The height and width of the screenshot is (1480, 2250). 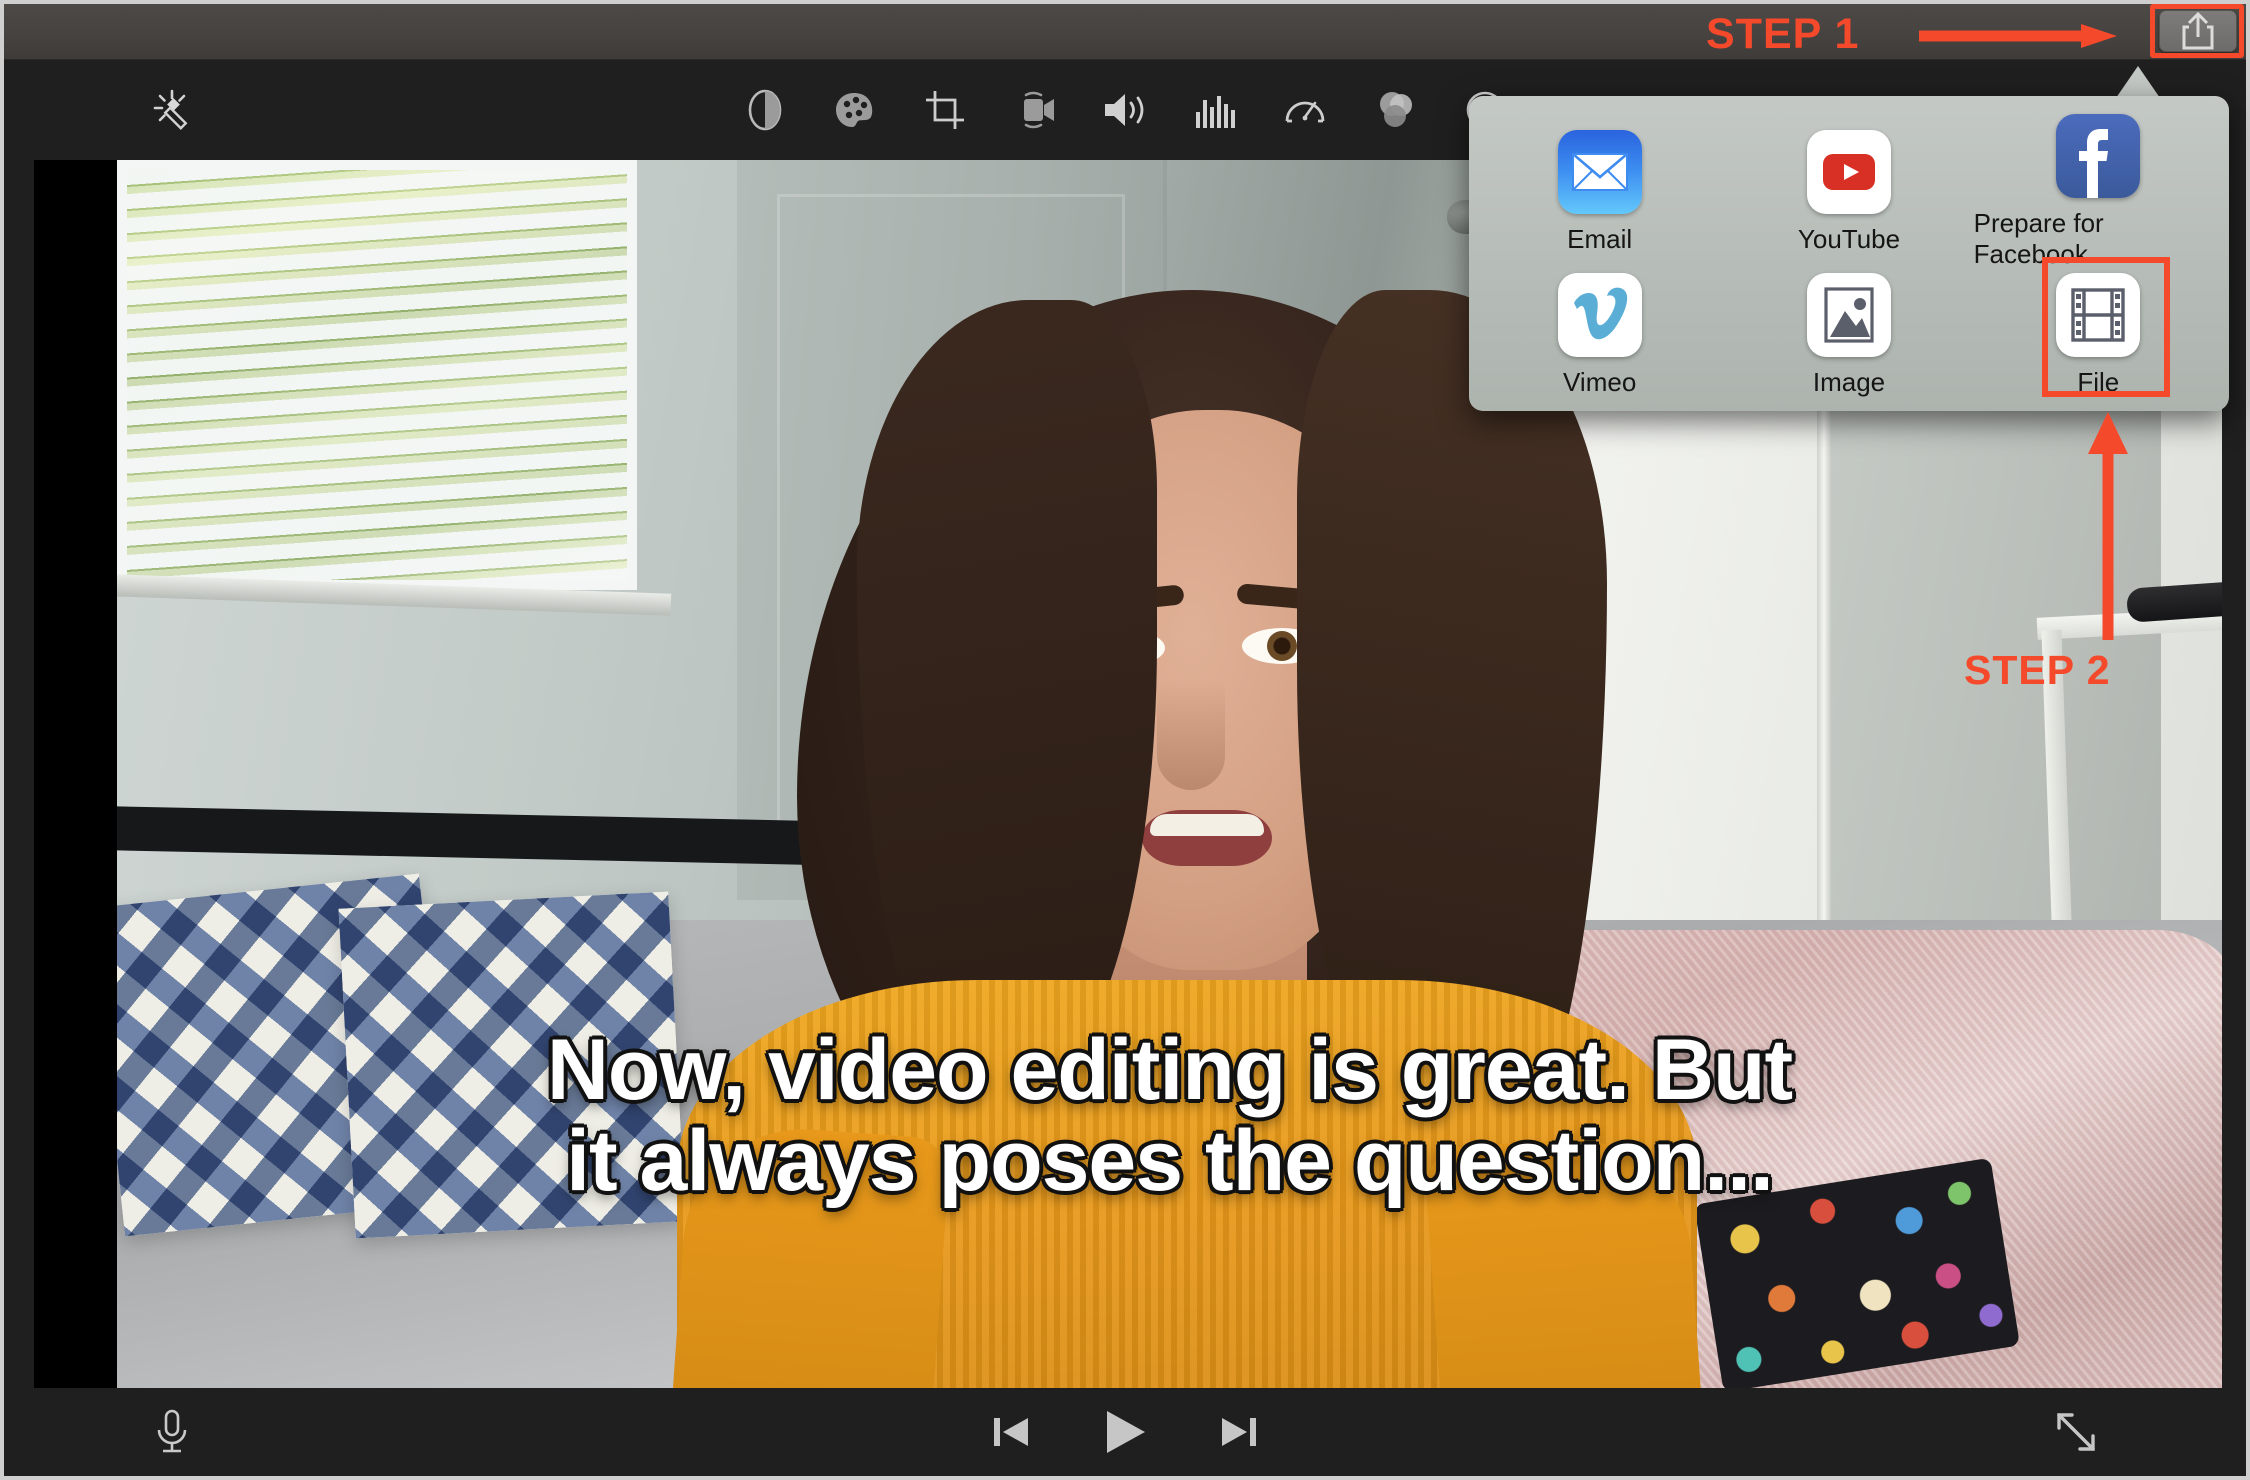 I want to click on skip-to-start-button, so click(x=1011, y=1432).